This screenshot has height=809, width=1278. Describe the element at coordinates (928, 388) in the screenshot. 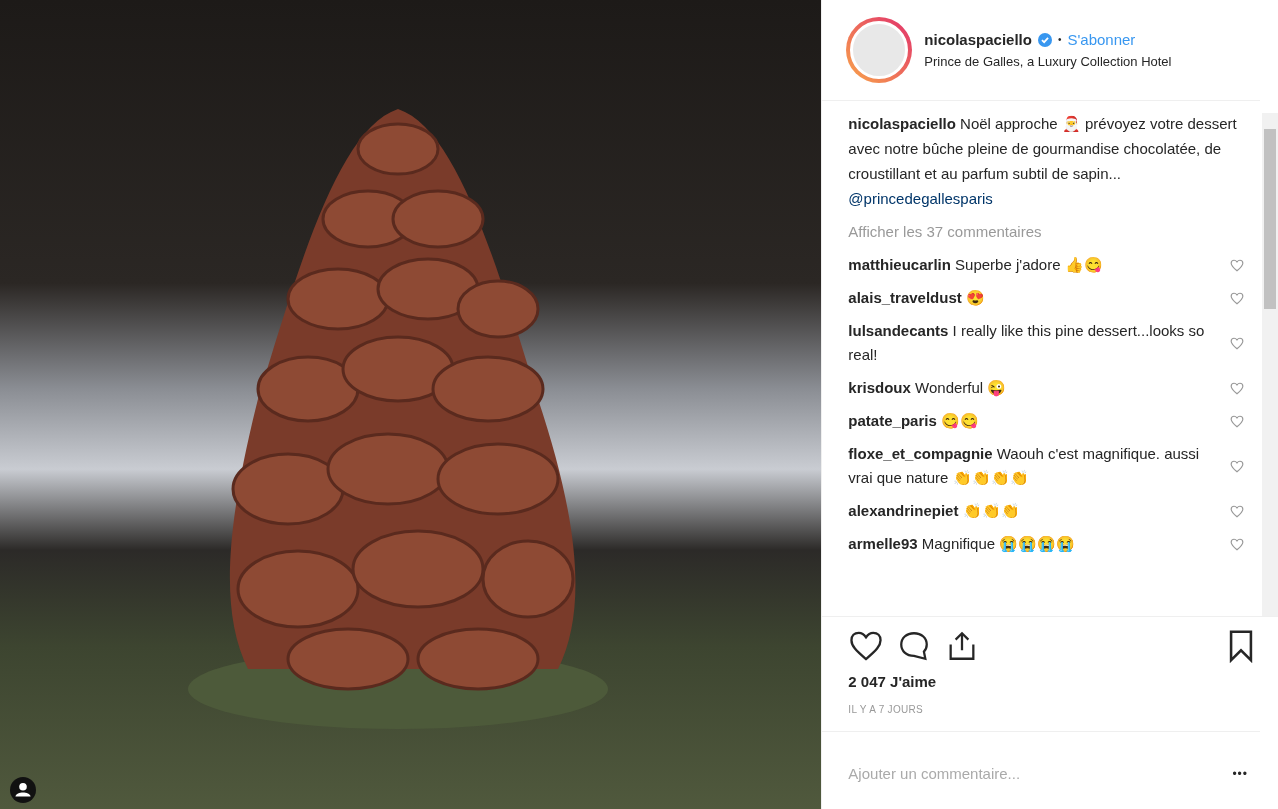

I see `comment-text: krisdoux Wonderful 😜` at that location.